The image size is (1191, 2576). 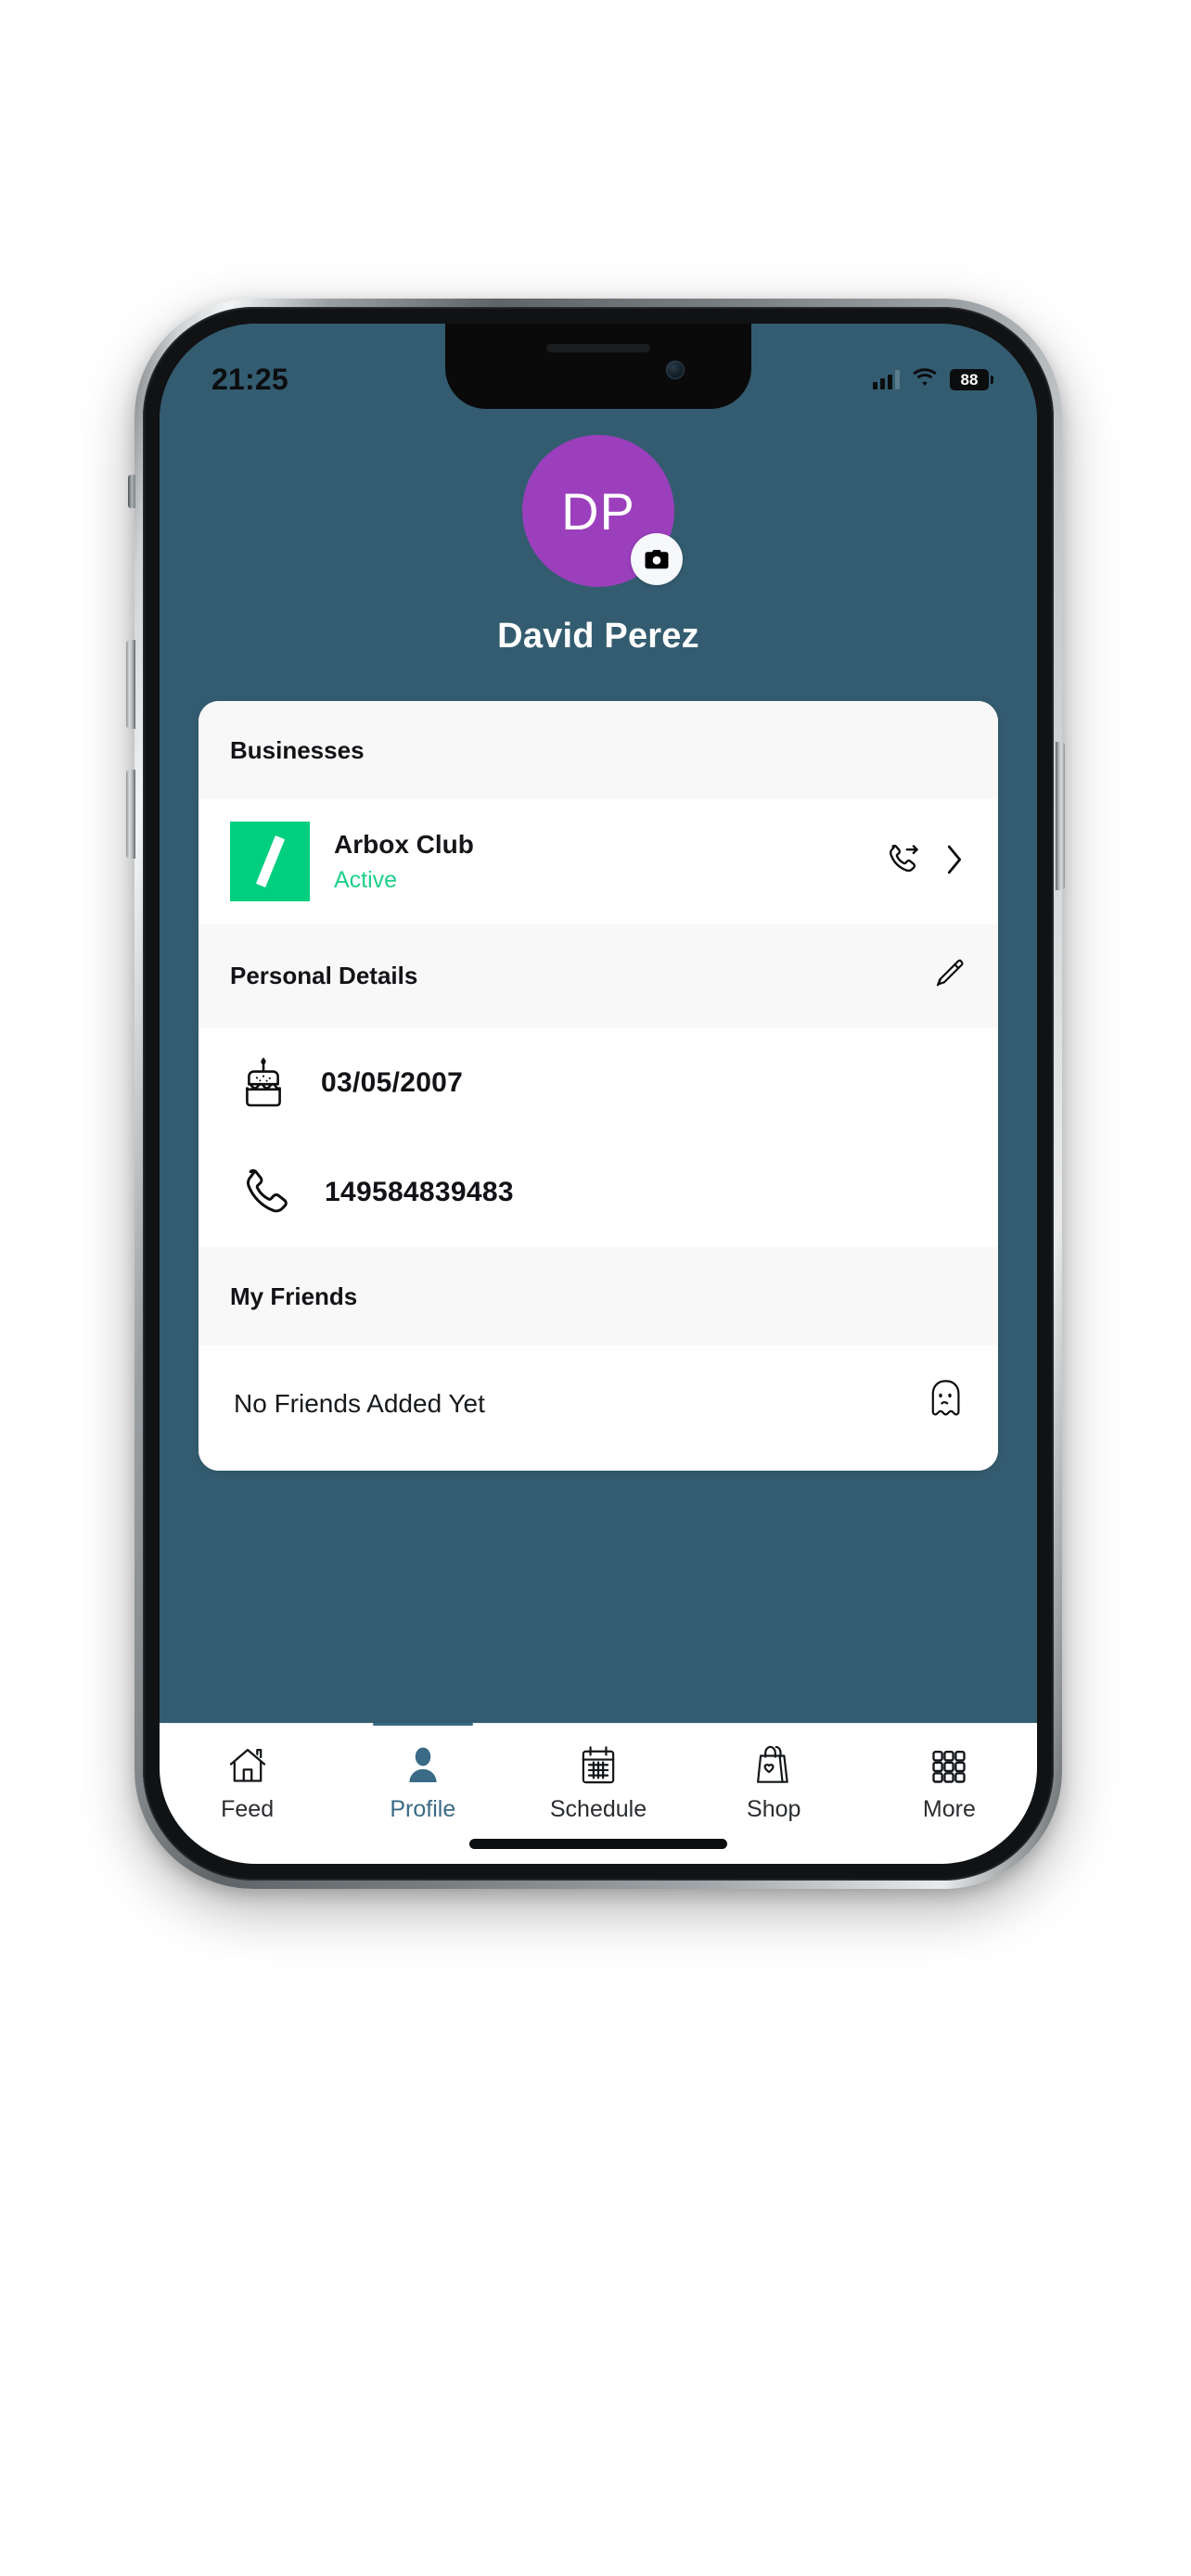 I want to click on front-camera-icon, so click(x=675, y=370).